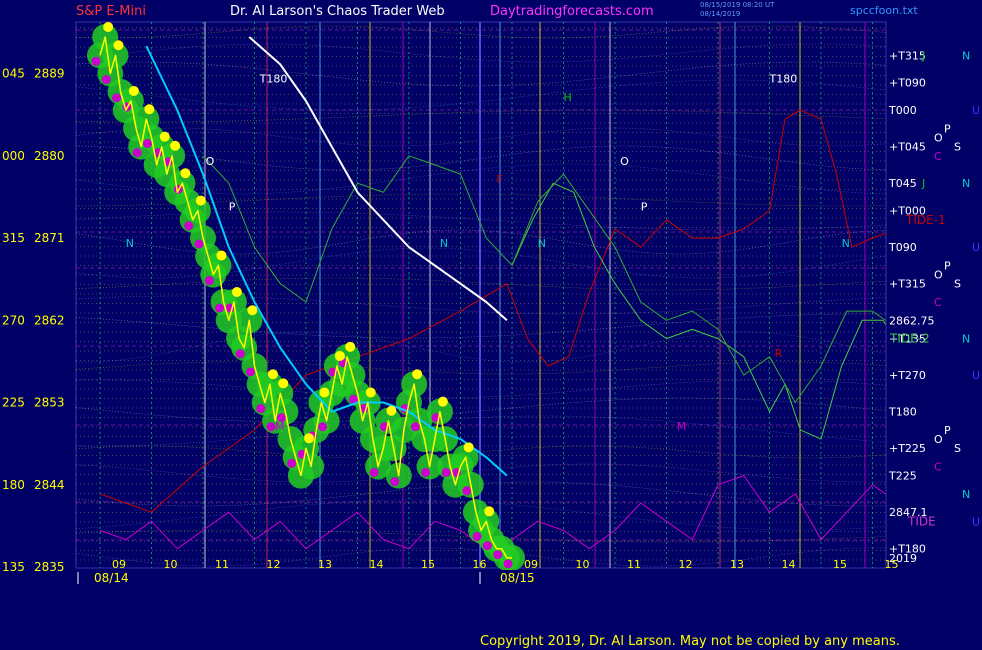 This screenshot has width=982, height=650. I want to click on chart-annotation: T180, so click(783, 79).